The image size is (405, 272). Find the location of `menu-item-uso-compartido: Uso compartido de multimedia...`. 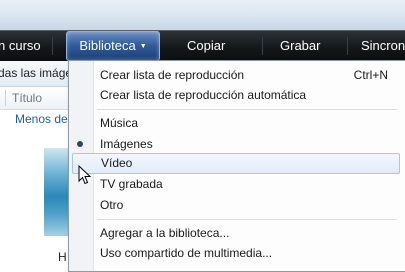

menu-item-uso-compartido: Uso compartido de multimedia... is located at coordinates (246, 253).